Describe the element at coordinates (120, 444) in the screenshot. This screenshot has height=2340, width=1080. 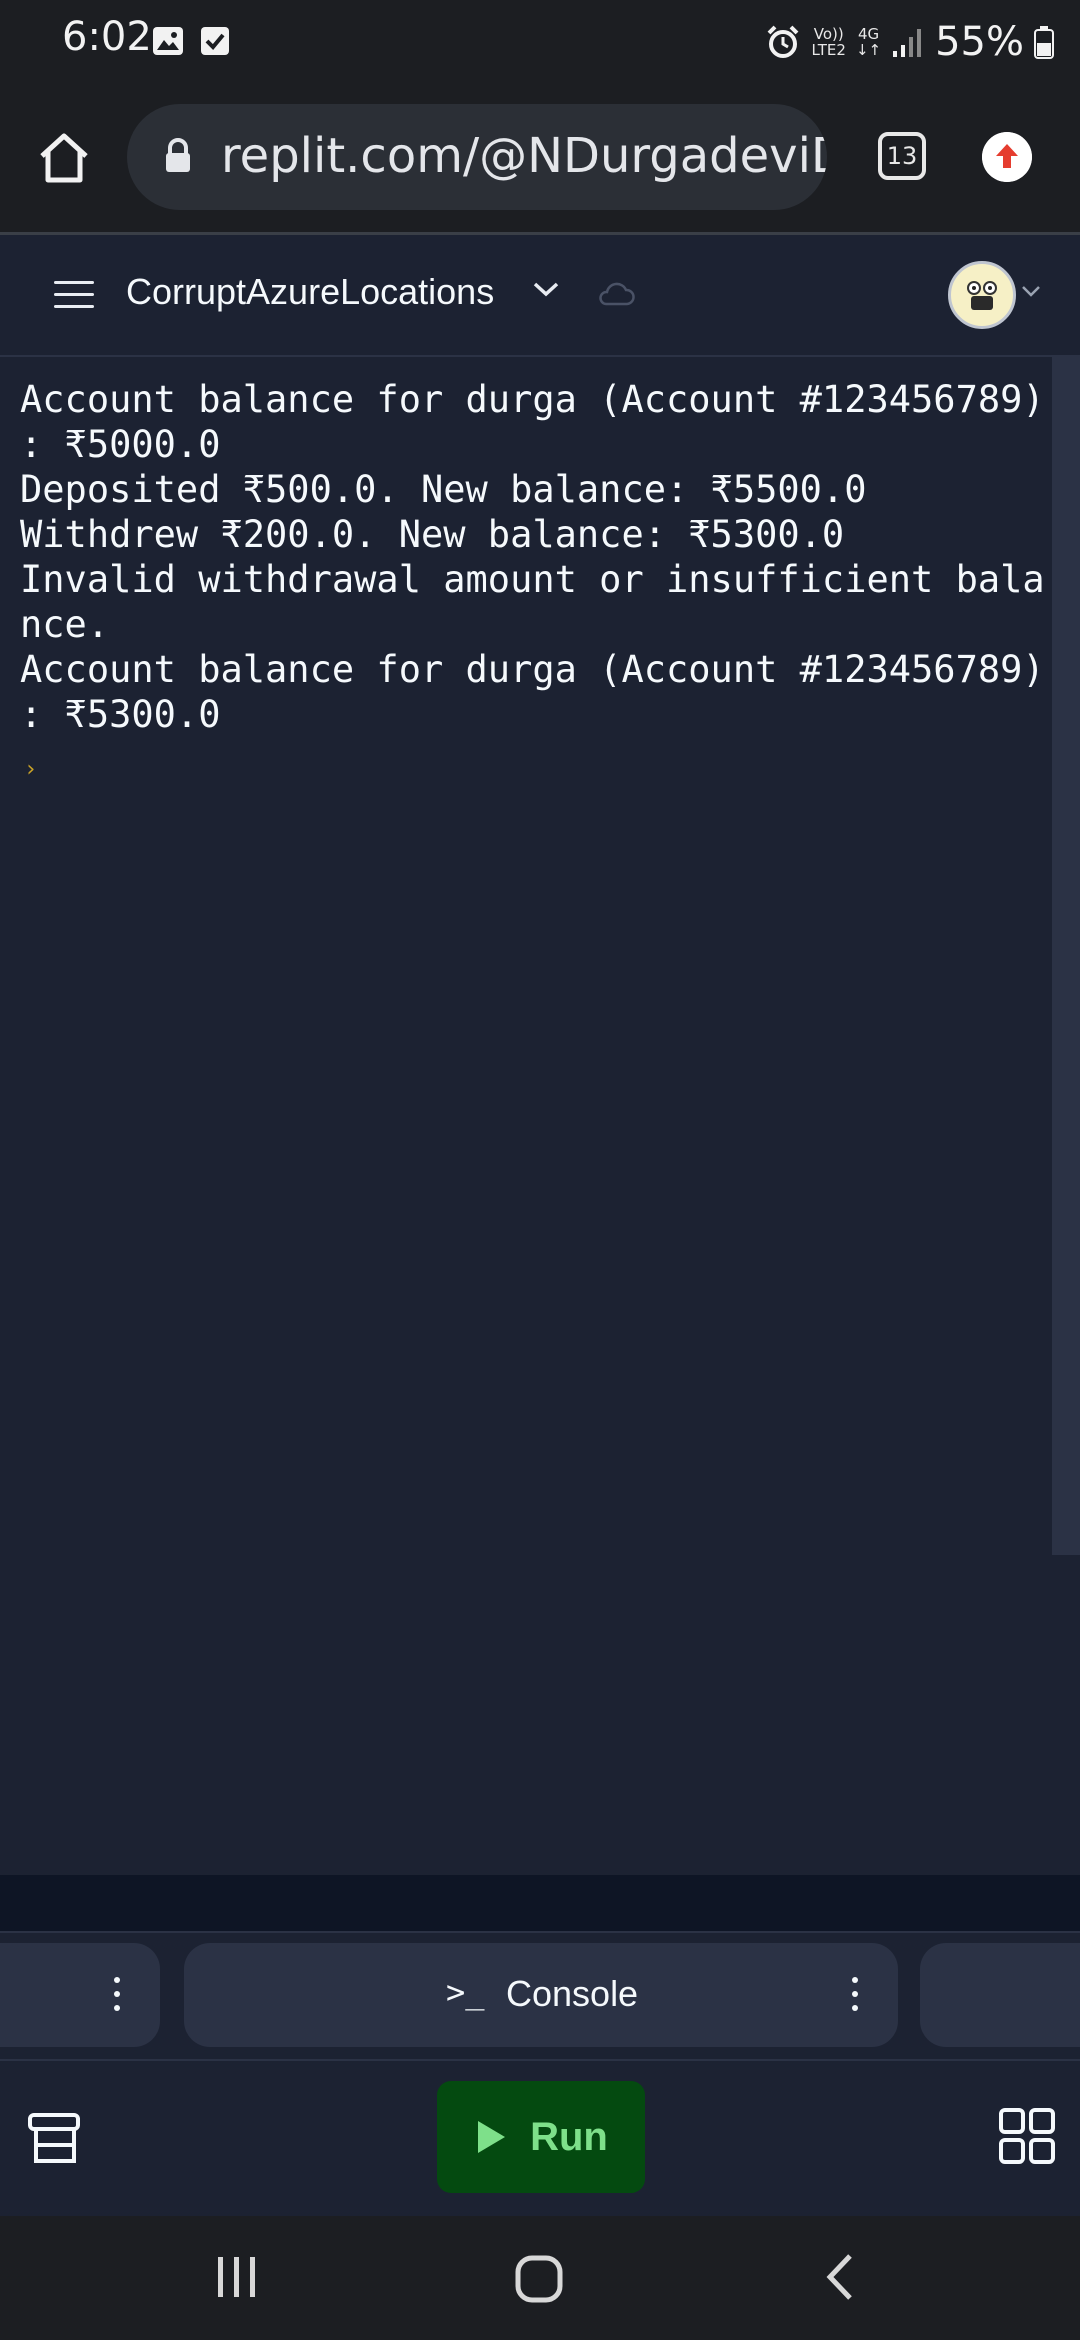
I see `console-line: : ₹5000.0` at that location.